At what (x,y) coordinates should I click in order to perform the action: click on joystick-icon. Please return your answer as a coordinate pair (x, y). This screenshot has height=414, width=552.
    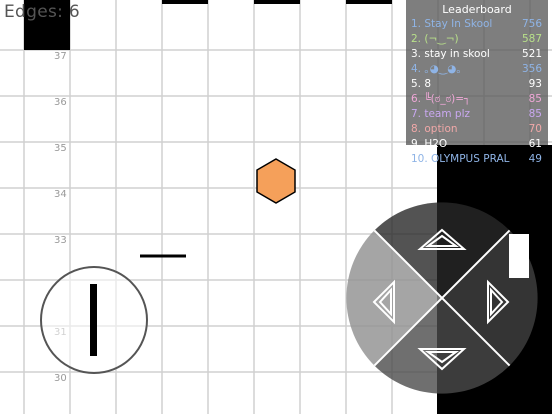
    Looking at the image, I should click on (94, 320).